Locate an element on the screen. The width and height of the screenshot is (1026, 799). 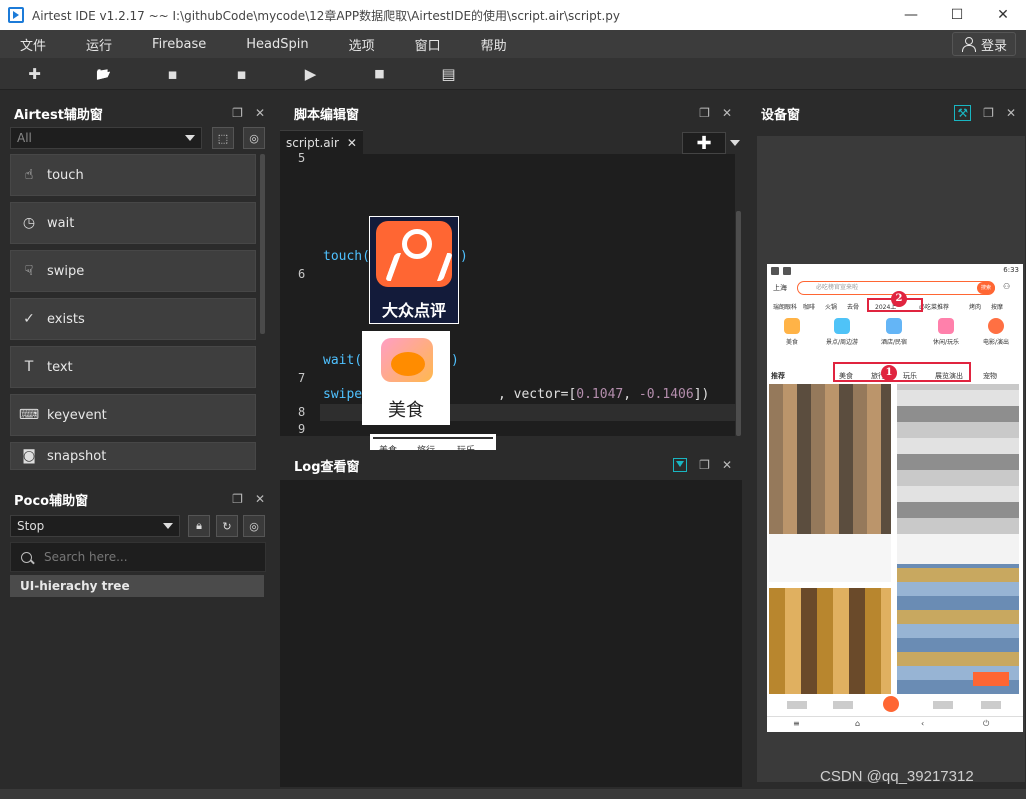
lock-icon: 🔒︎ is located at coordinates (199, 526).